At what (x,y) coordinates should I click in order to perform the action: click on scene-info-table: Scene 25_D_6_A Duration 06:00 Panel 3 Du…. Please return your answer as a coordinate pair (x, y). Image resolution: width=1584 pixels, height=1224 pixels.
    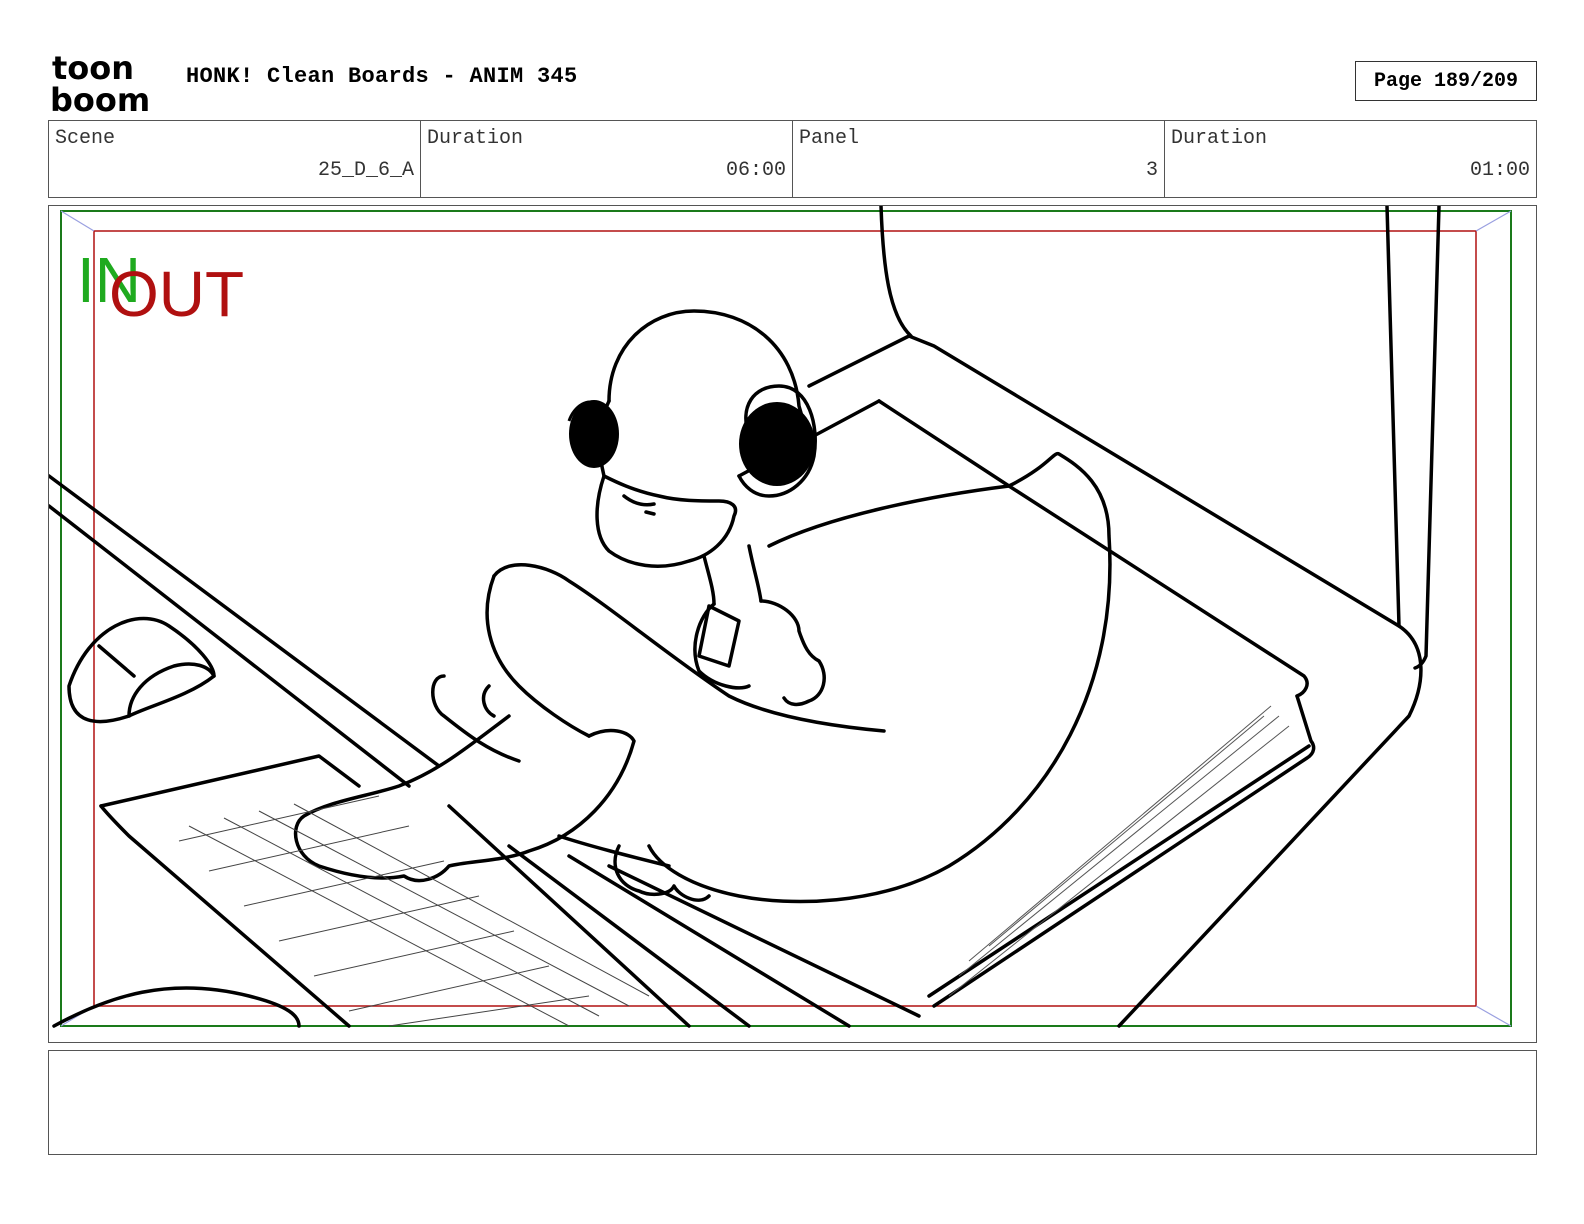
    Looking at the image, I should click on (792, 159).